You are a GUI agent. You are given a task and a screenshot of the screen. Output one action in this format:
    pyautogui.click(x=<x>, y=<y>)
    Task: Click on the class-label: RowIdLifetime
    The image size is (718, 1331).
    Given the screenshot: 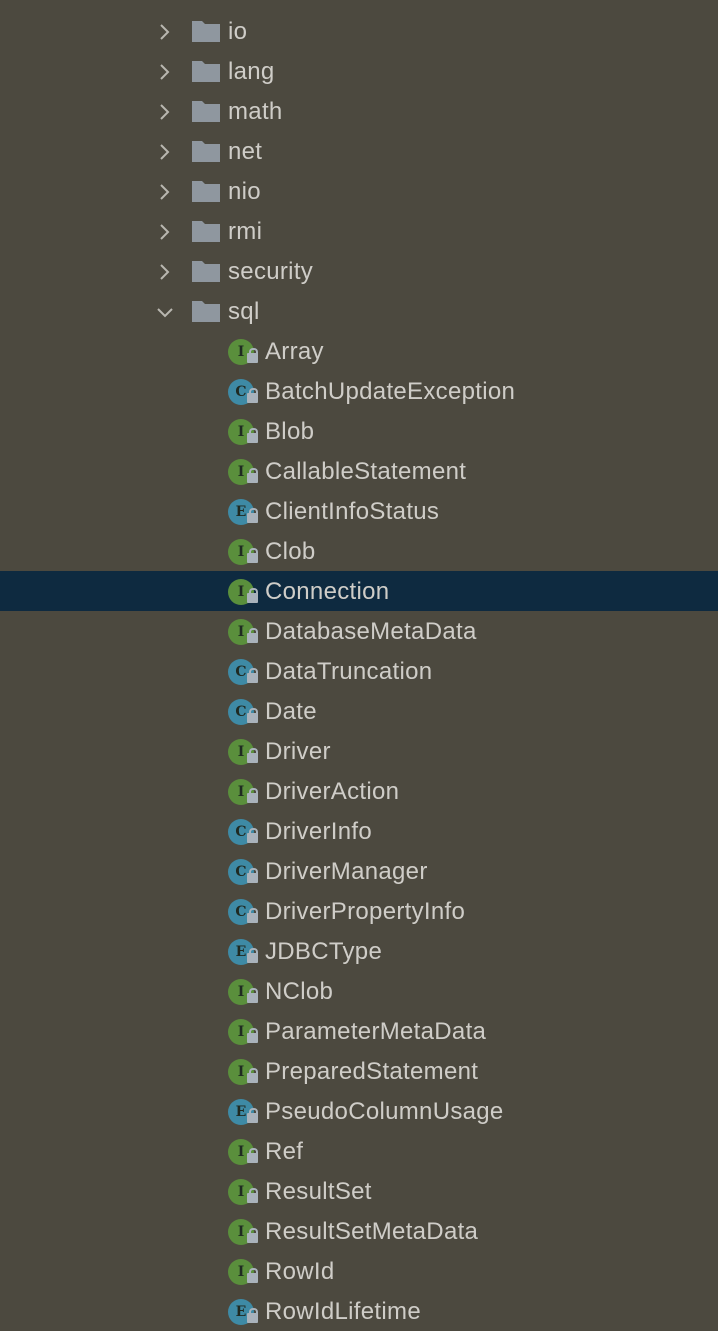 What is the action you would take?
    pyautogui.click(x=343, y=1311)
    